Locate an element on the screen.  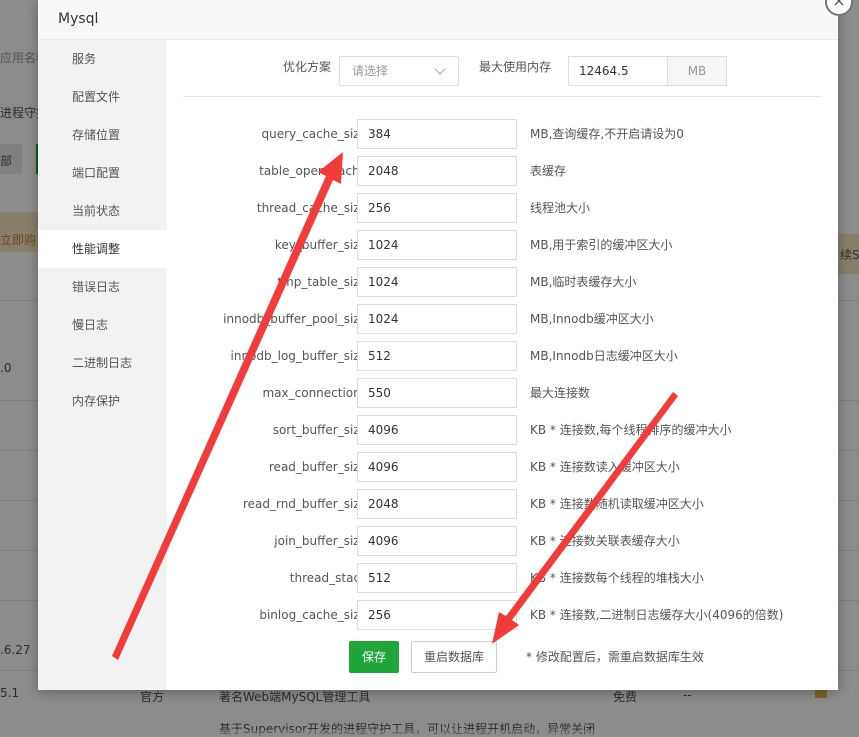
param-key: thread_cache_size is located at coordinates (311, 208).